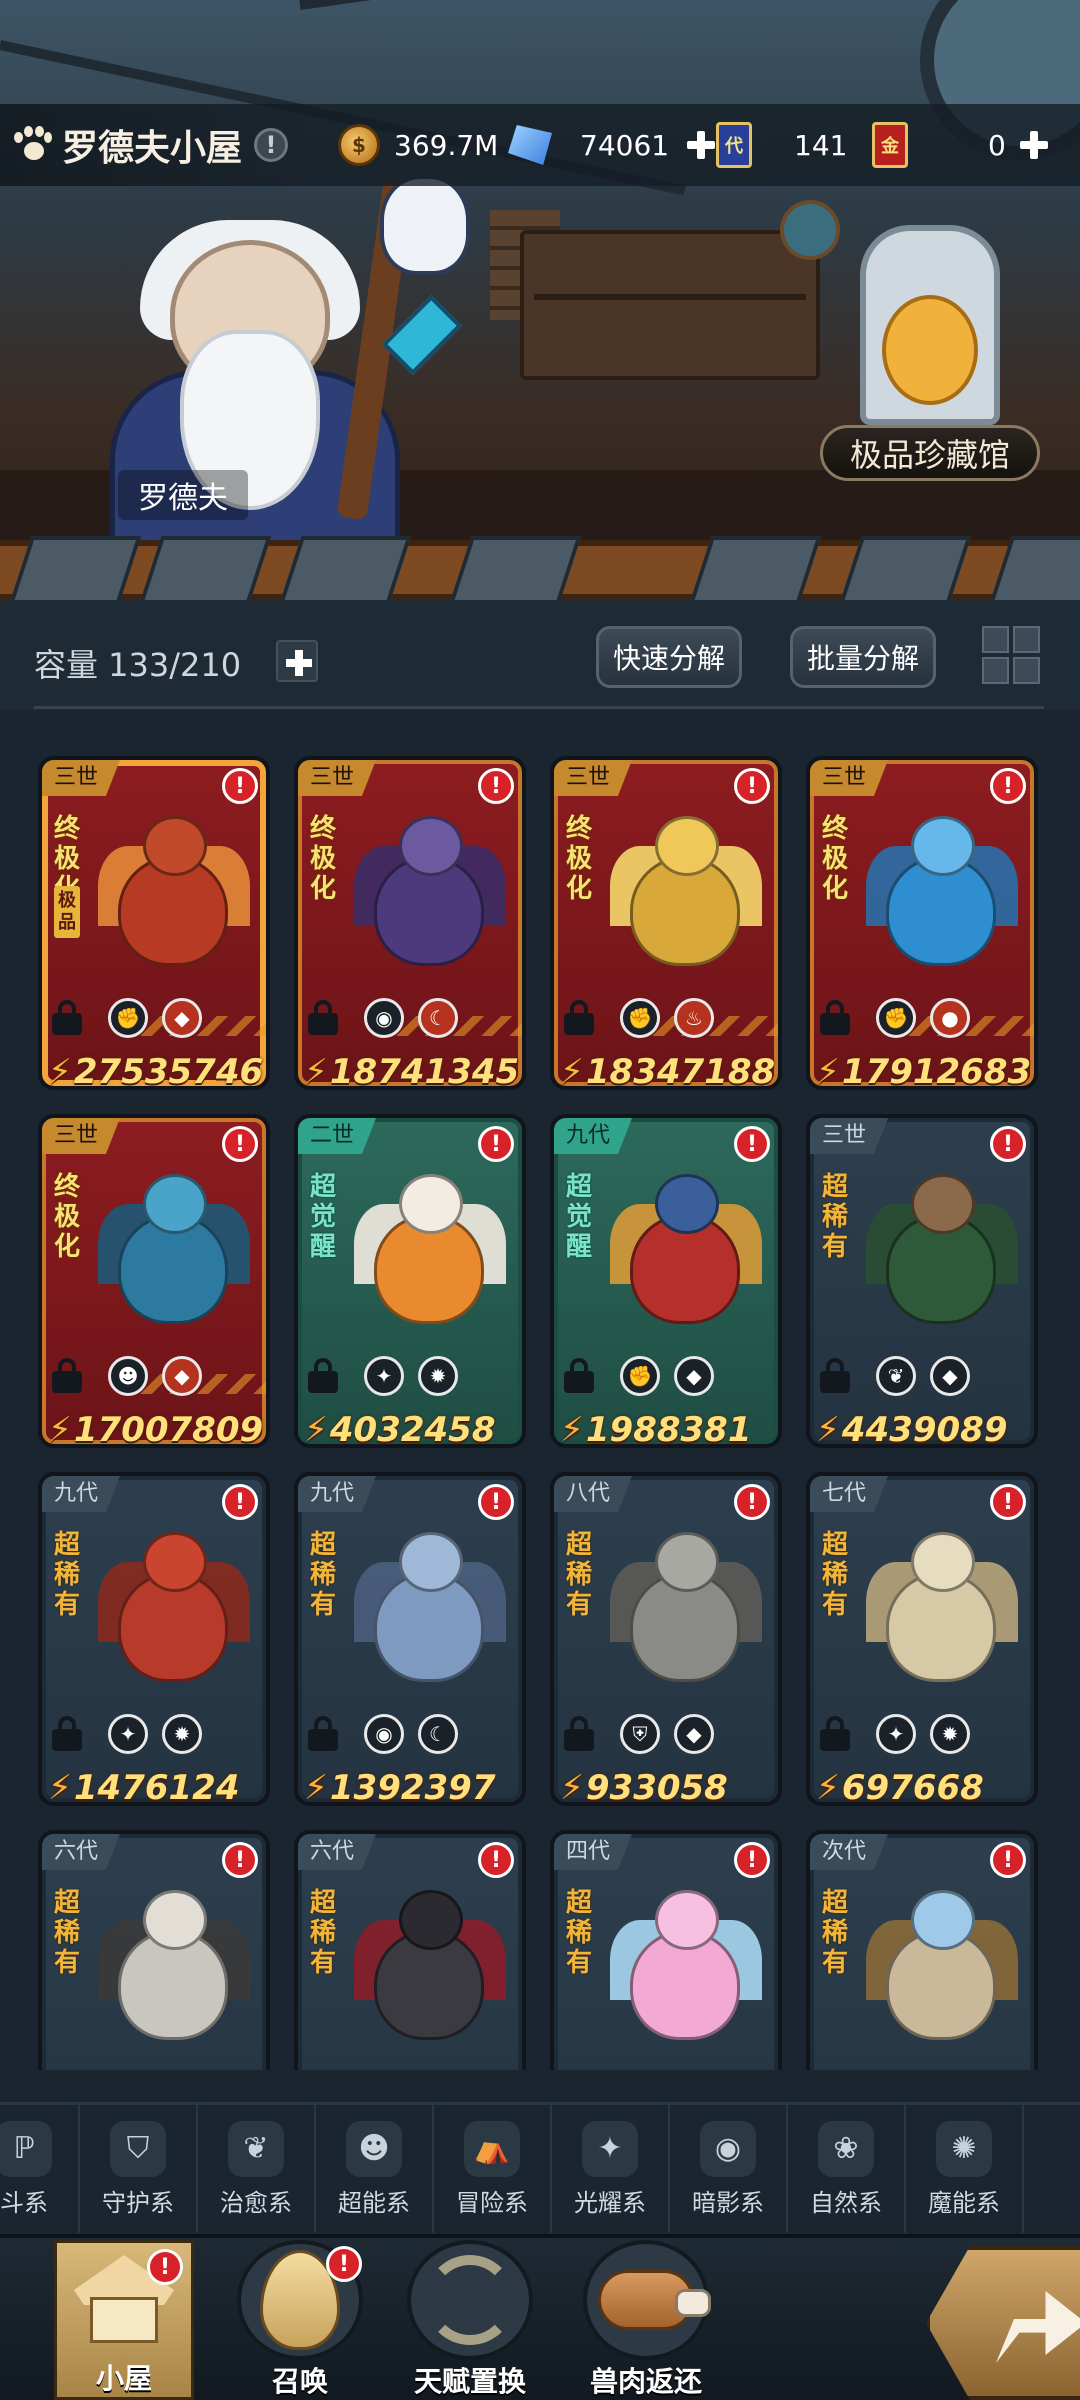 This screenshot has height=2400, width=1080. I want to click on pet-card: 三世! 终极化 ✊ ♨ ⚡18347188, so click(666, 923).